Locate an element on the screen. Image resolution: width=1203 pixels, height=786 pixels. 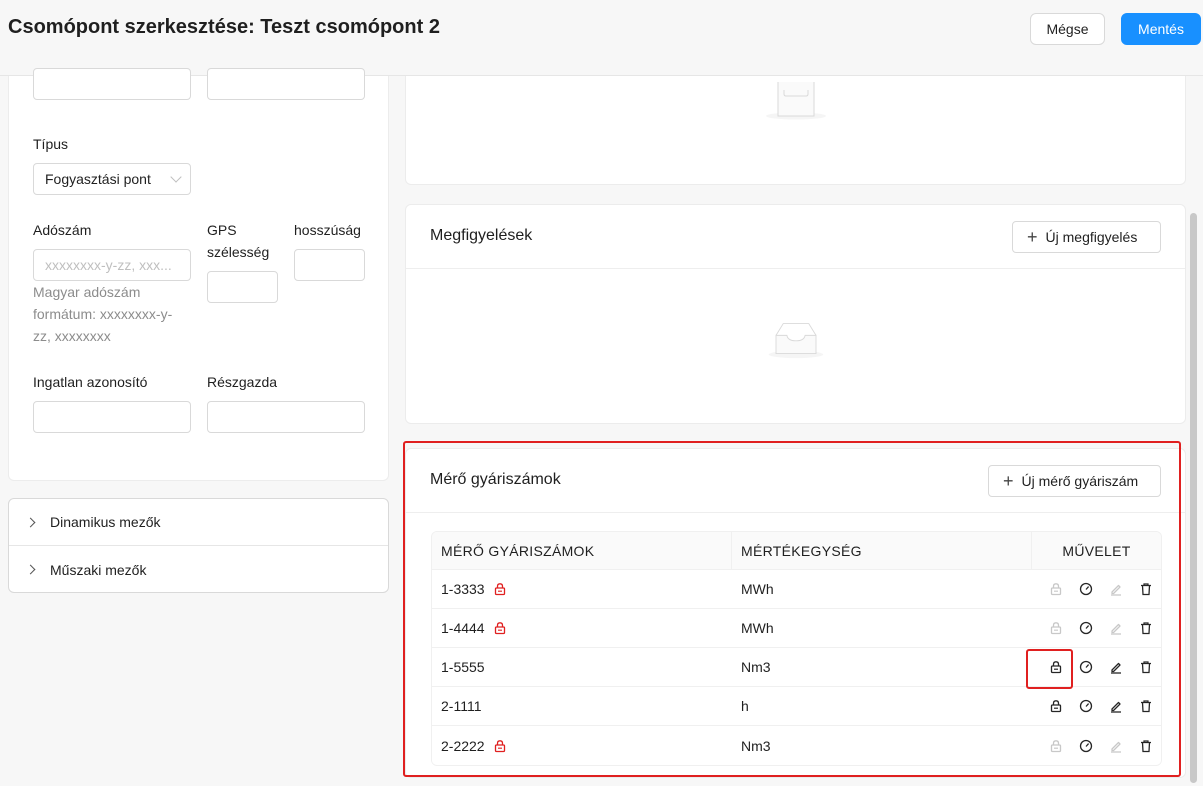
observations-header: Megfigyelések + Új megfigyelés is located at coordinates (795, 237).